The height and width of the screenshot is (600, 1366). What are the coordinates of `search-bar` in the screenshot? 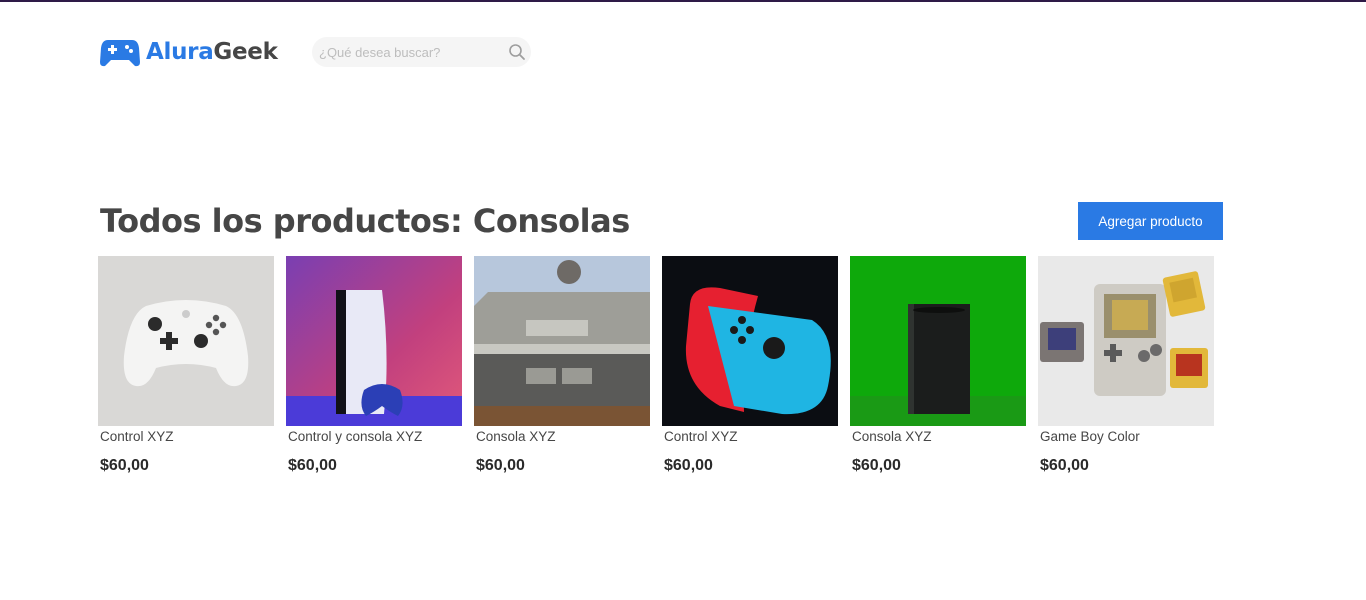 It's located at (421, 52).